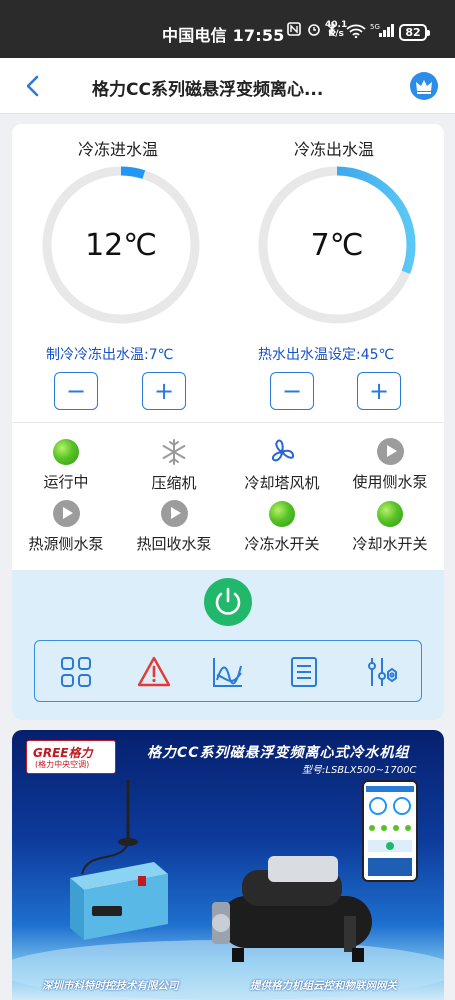 This screenshot has height=1000, width=455. What do you see at coordinates (382, 30) in the screenshot?
I see `signal-icon: 5G` at bounding box center [382, 30].